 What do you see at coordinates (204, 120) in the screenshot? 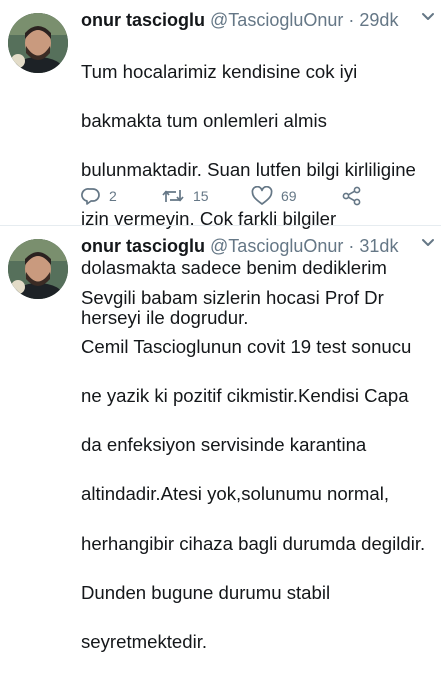
I see `tweet-text-line: bakmakta tum onlemleri almis` at bounding box center [204, 120].